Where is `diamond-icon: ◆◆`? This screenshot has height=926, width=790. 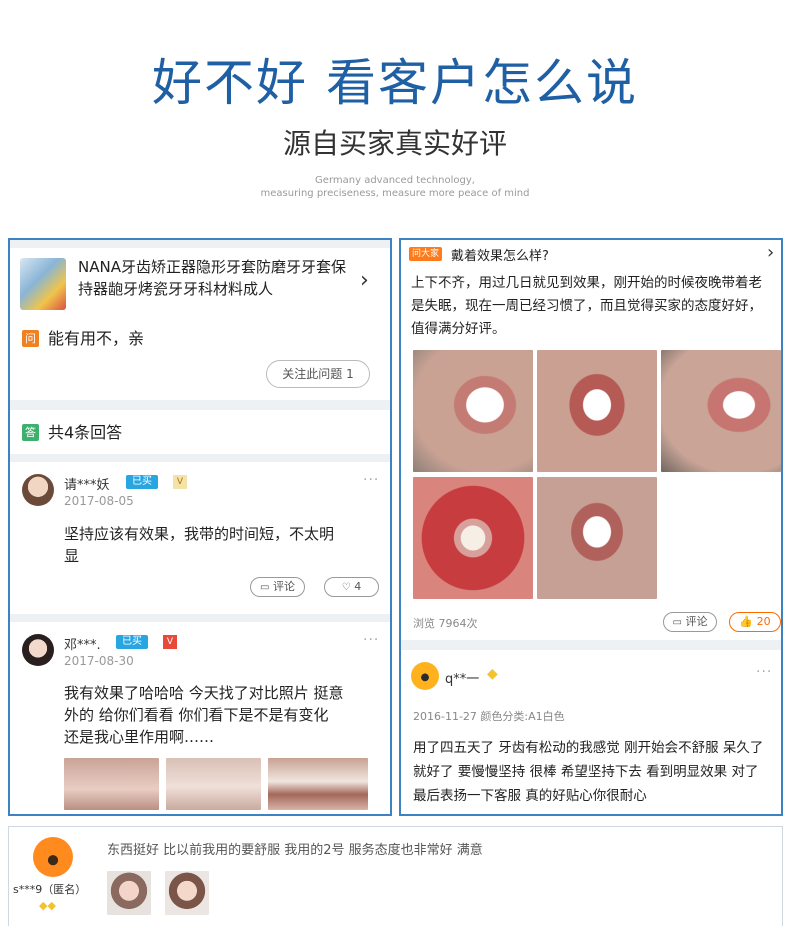
diamond-icon: ◆◆ is located at coordinates (47, 905).